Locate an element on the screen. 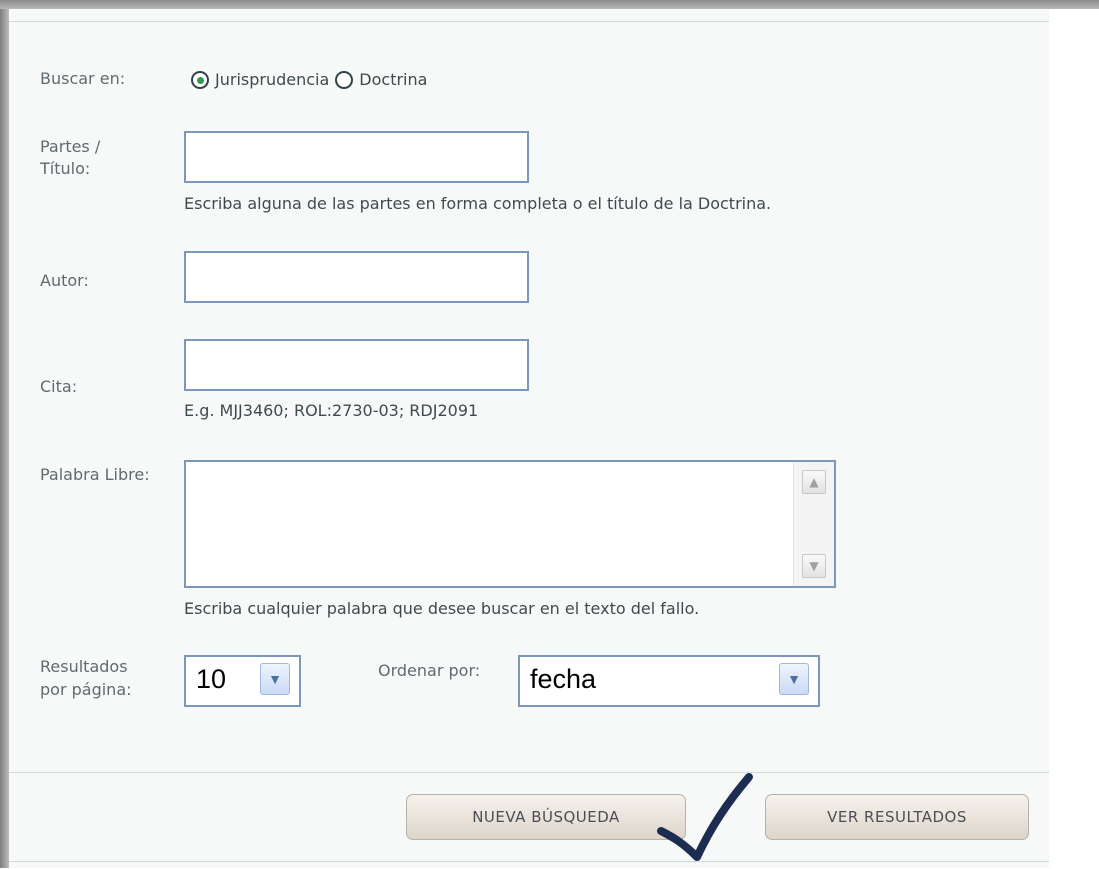 The width and height of the screenshot is (1099, 869). results-per-page-select: 10 ▼ is located at coordinates (242, 681).